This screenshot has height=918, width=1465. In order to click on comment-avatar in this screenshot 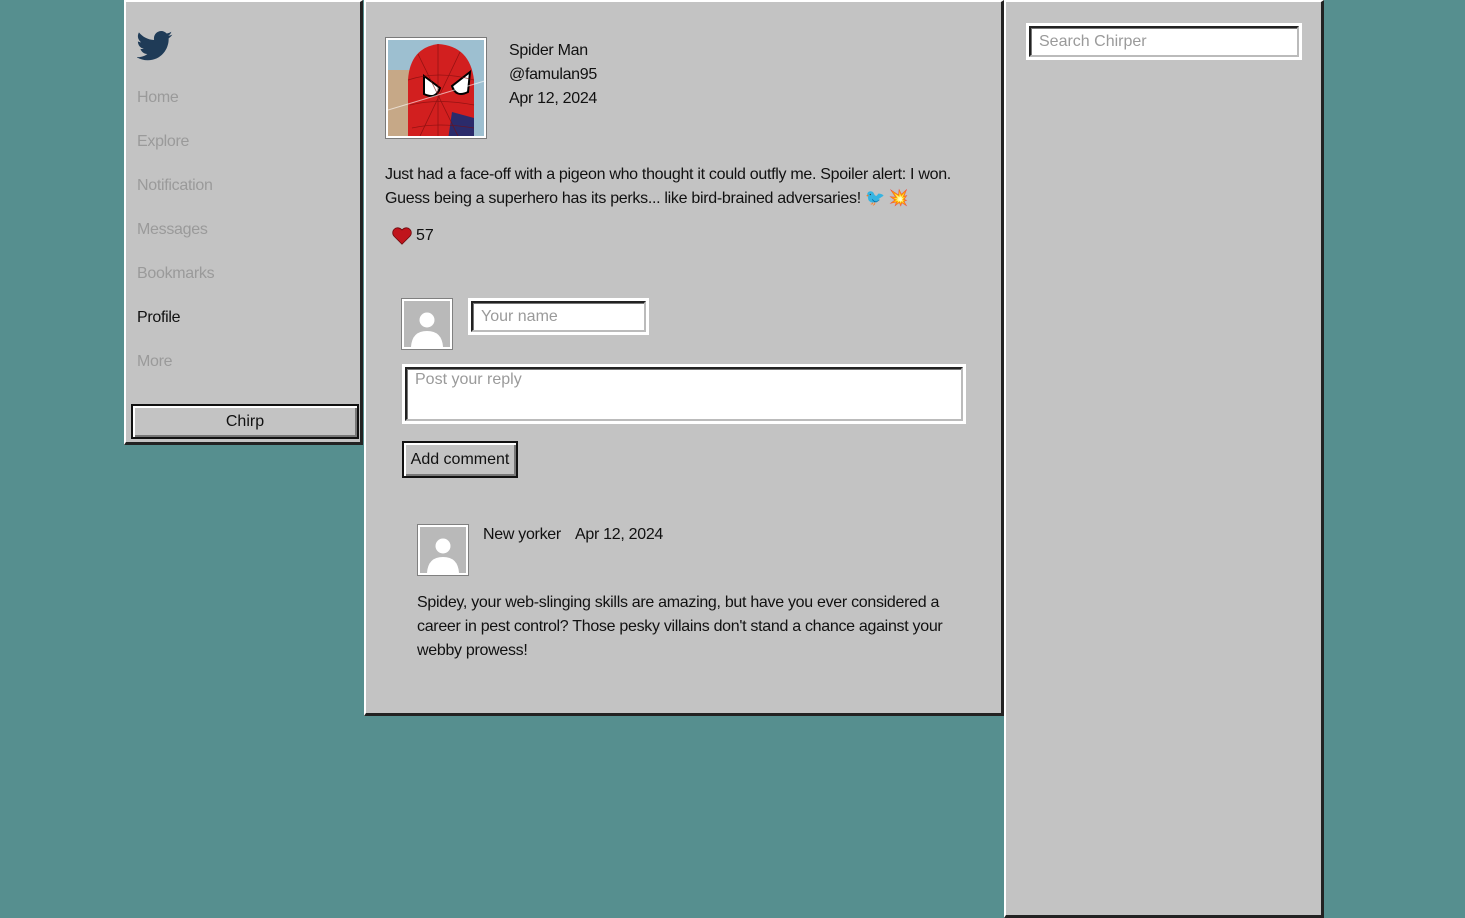, I will do `click(443, 550)`.